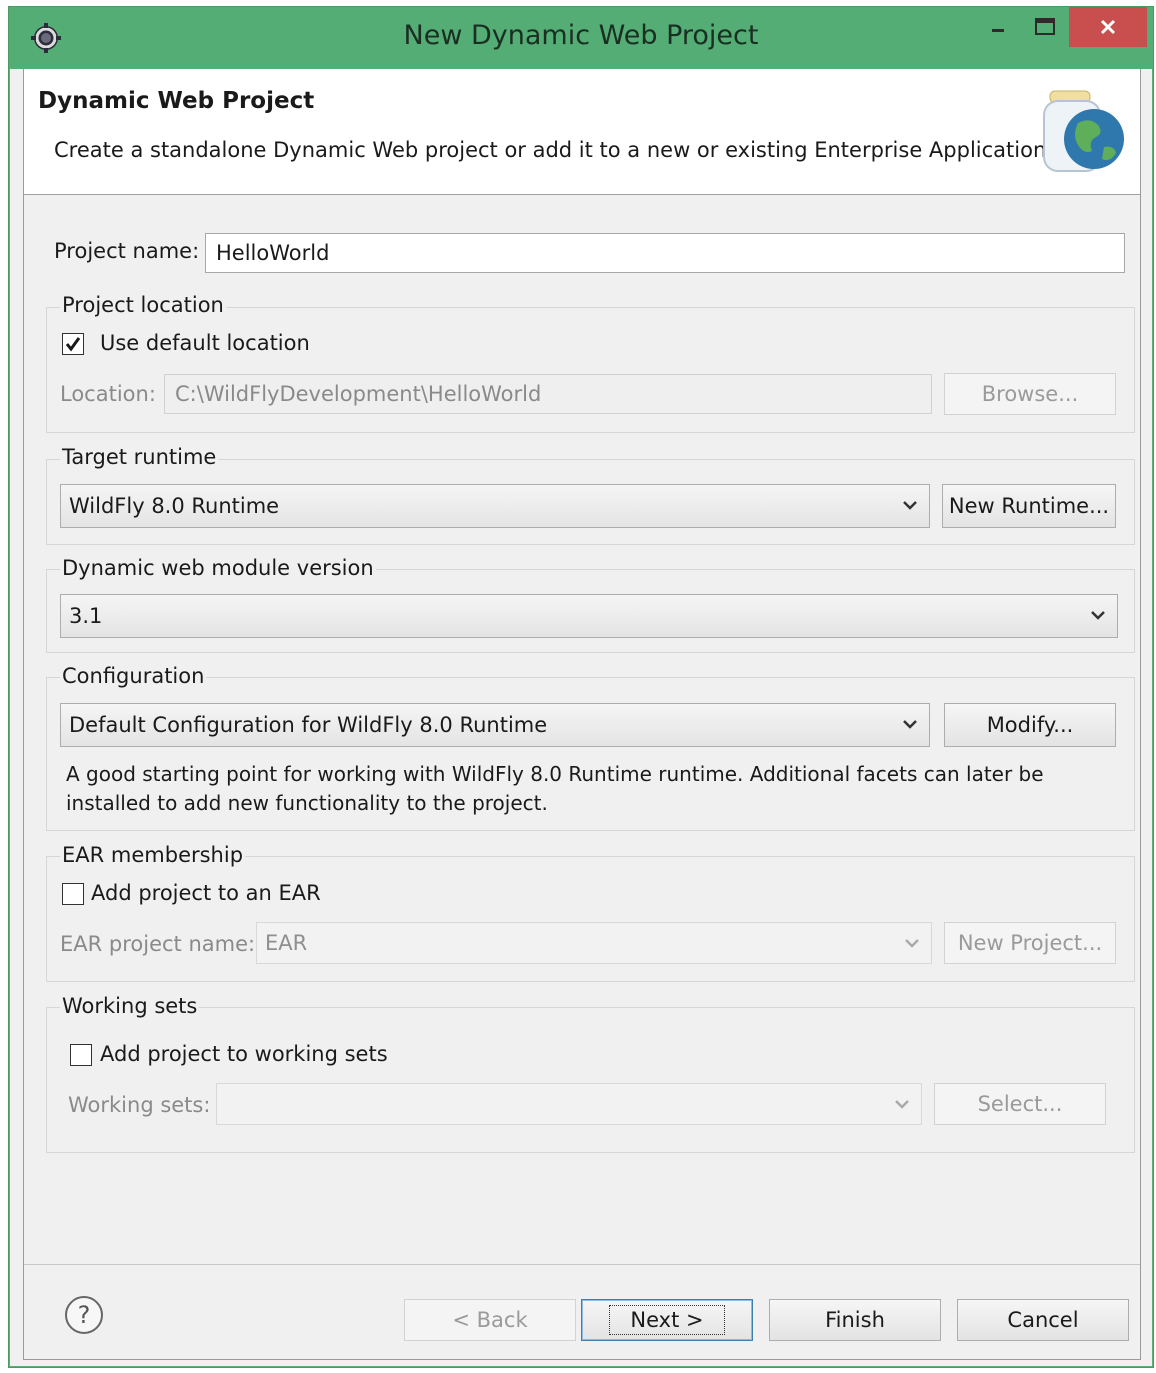 This screenshot has height=1373, width=1156. Describe the element at coordinates (490, 1320) in the screenshot. I see `back-button: < Back` at that location.